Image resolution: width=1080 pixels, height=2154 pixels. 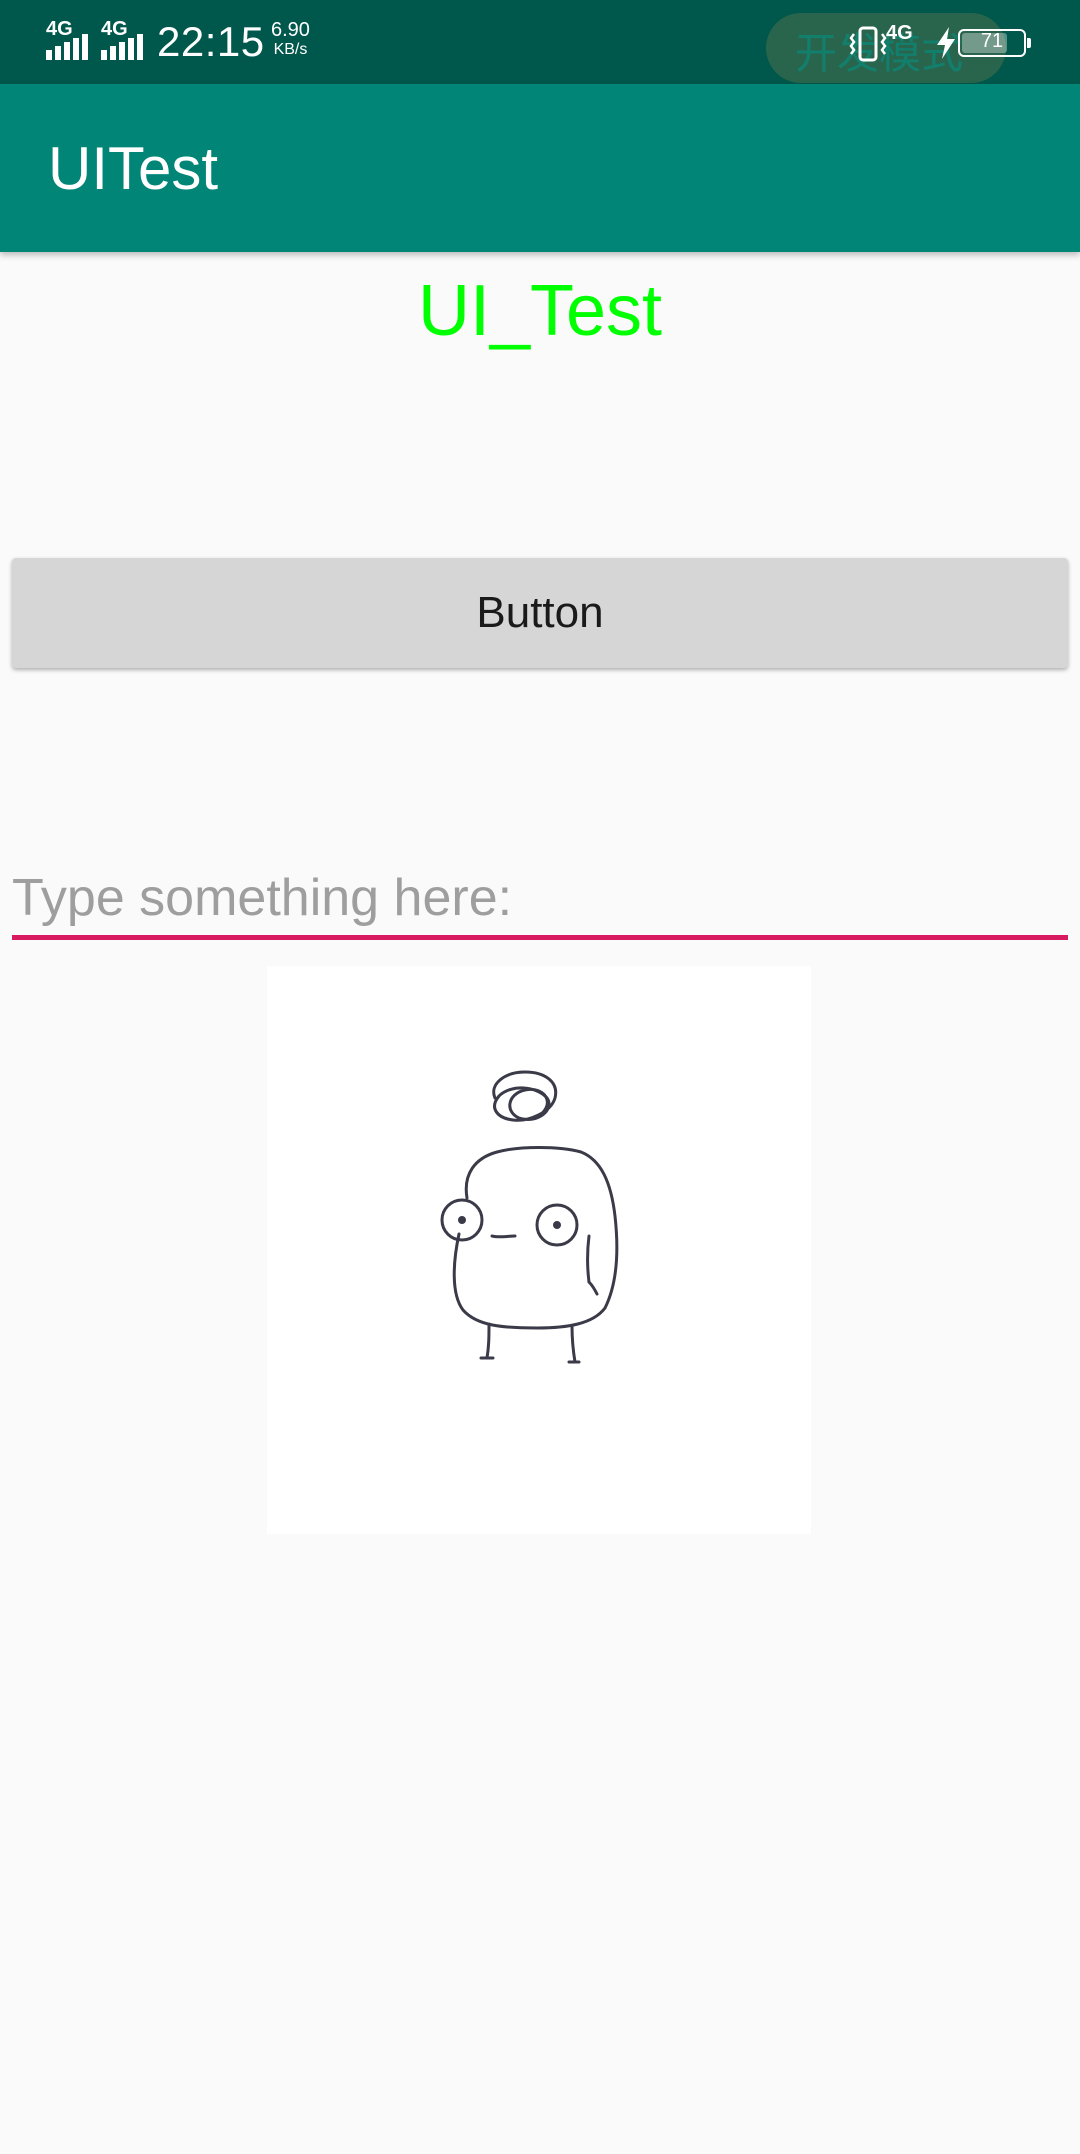 What do you see at coordinates (290, 30) in the screenshot?
I see `network-speed-value: 6.90` at bounding box center [290, 30].